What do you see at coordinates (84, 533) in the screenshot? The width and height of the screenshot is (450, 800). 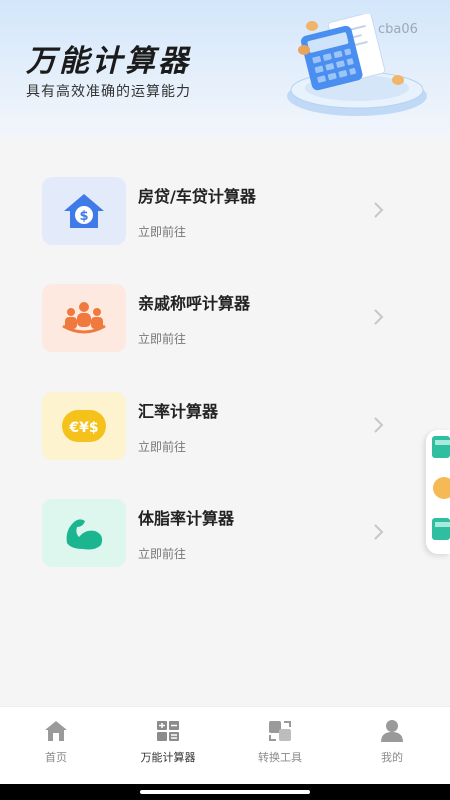 I see `muscle-arm-icon` at bounding box center [84, 533].